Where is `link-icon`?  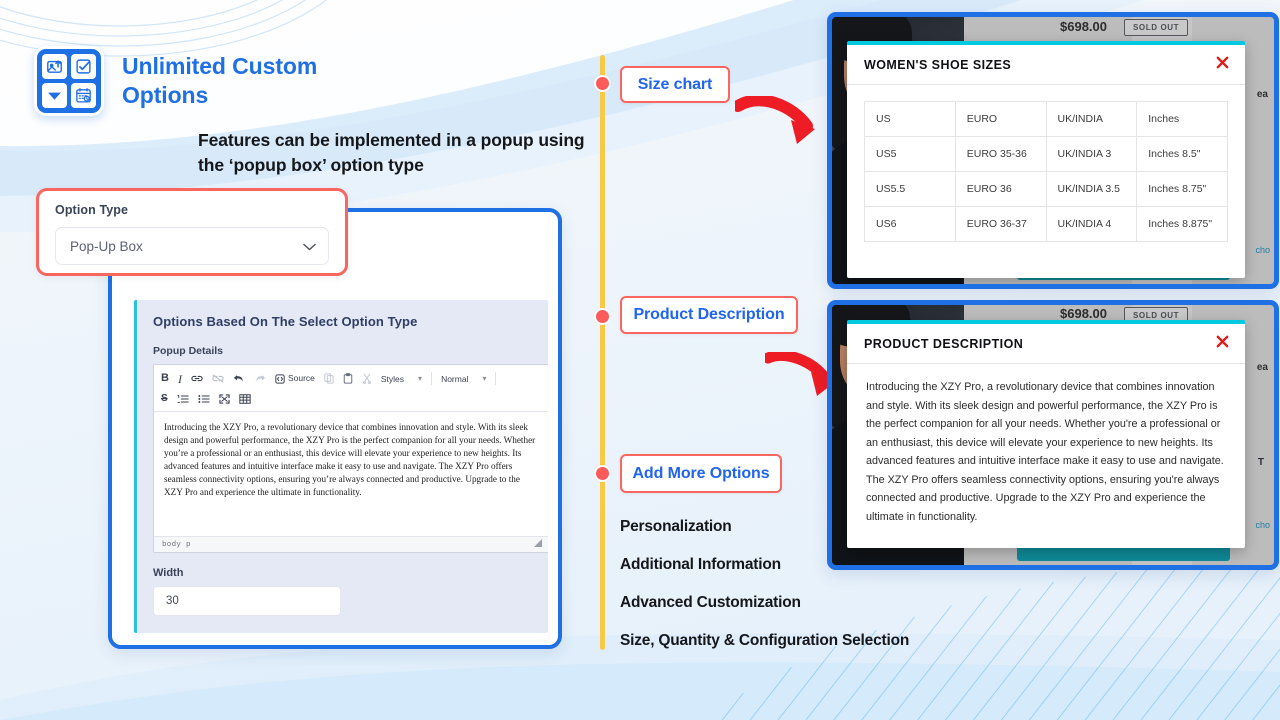 link-icon is located at coordinates (197, 378).